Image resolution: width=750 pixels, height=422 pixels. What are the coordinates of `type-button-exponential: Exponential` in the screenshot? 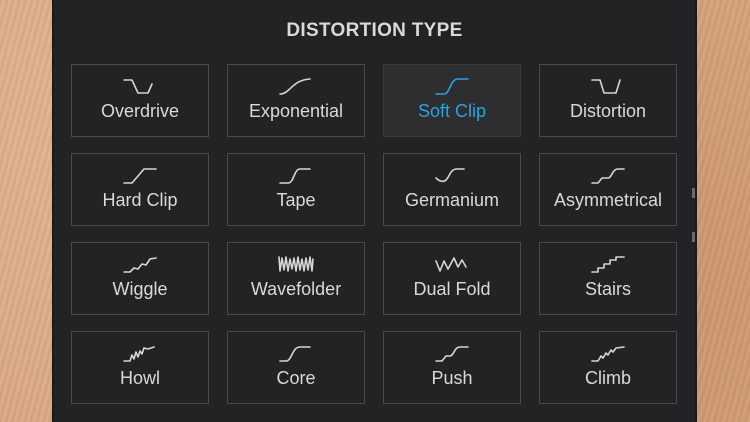 It's located at (296, 100).